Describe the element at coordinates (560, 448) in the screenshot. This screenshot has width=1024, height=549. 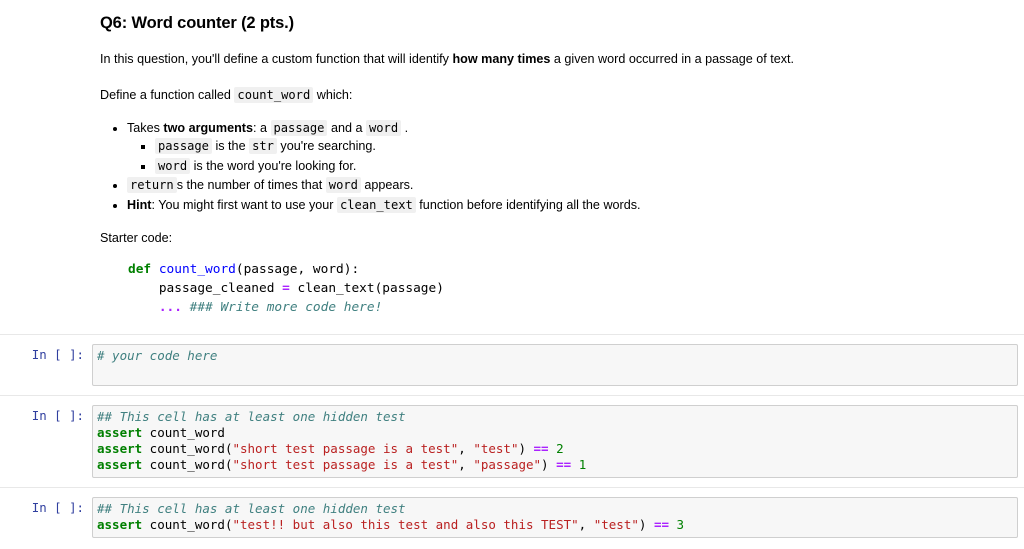
I see `code-token: 2` at that location.